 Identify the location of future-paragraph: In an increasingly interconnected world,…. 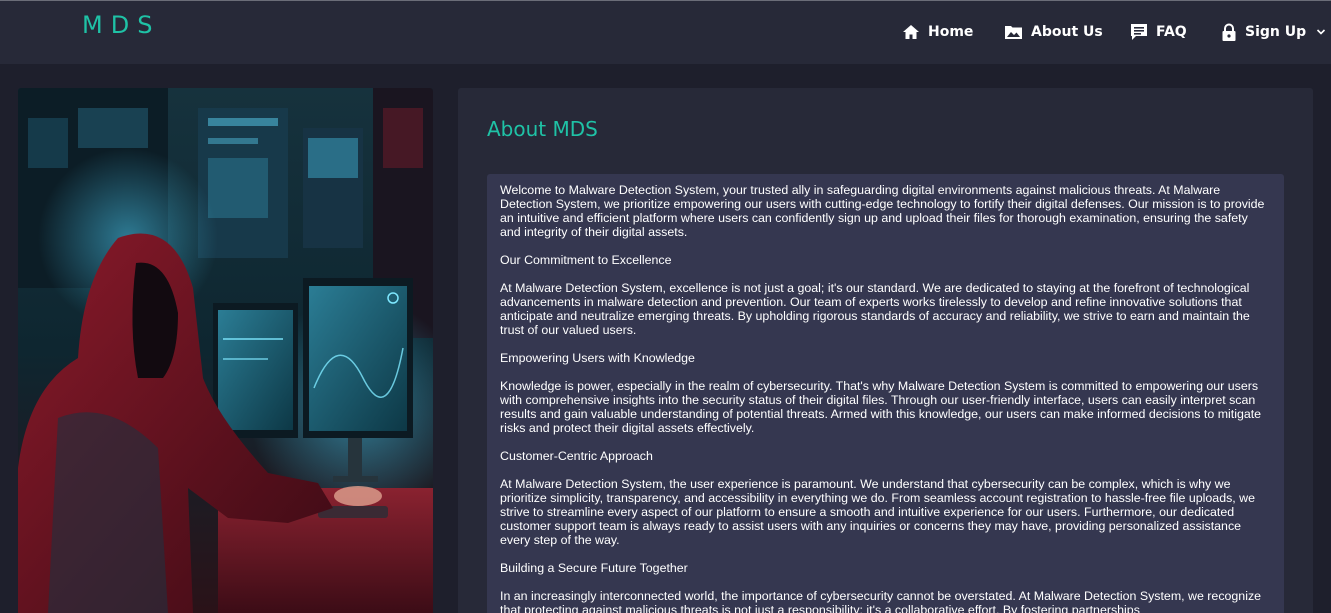
(881, 601).